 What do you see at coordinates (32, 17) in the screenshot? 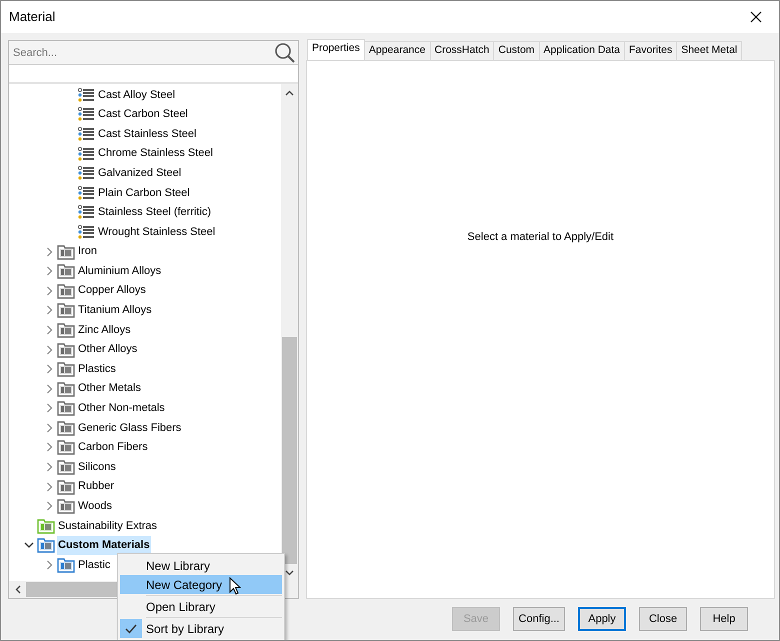
I see `window-title: Material` at bounding box center [32, 17].